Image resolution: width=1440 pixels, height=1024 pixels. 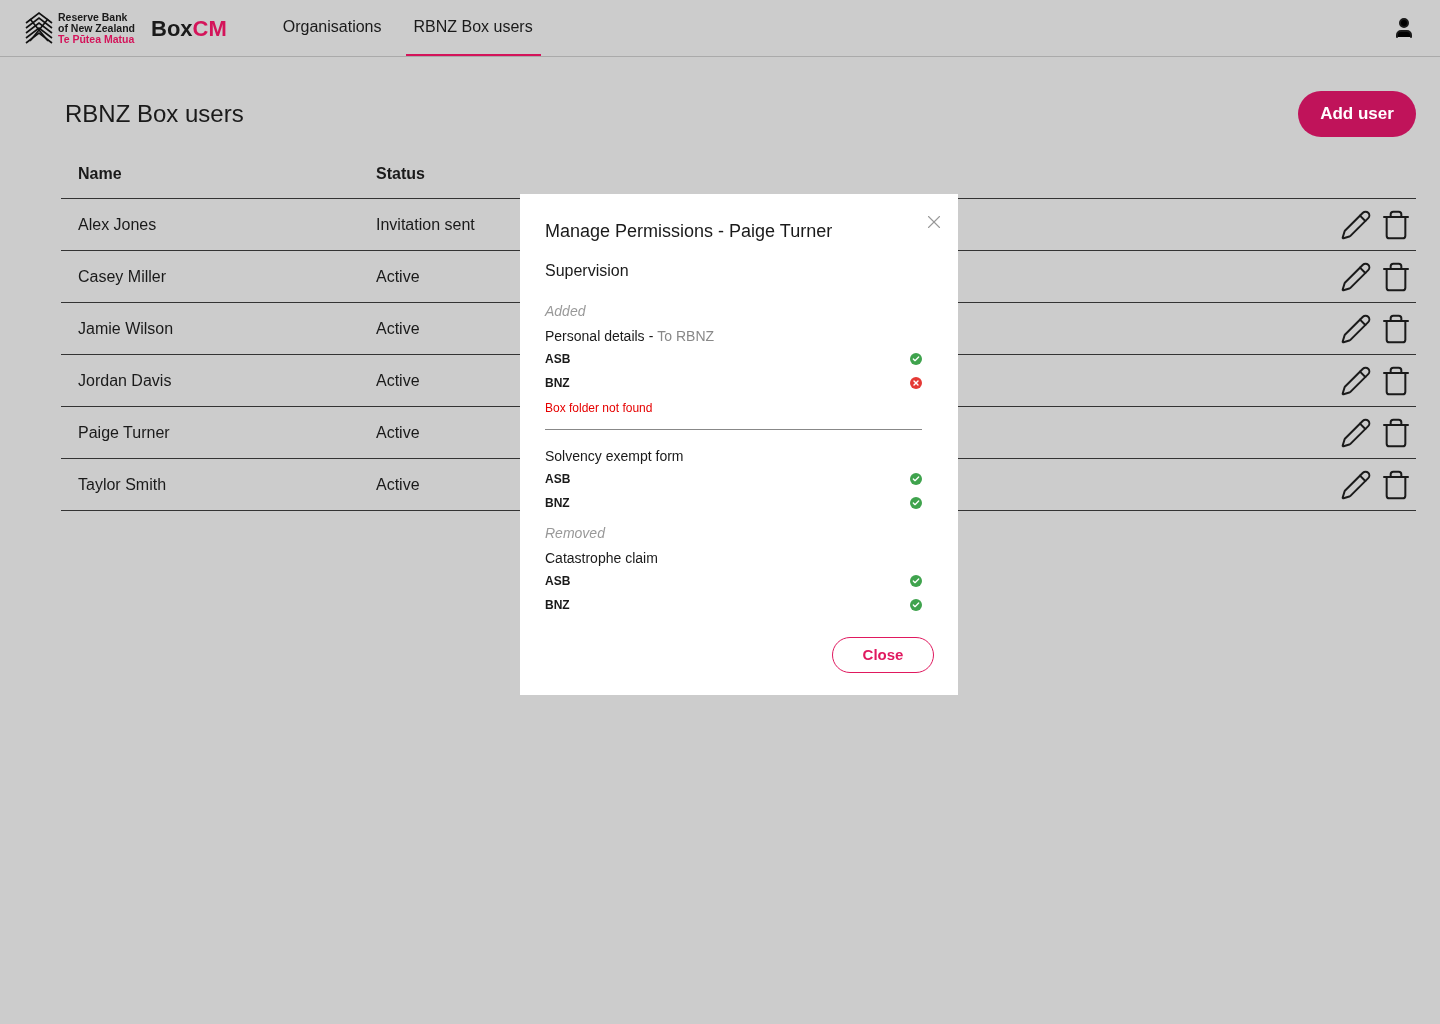 I want to click on logo-text: Reserve Bank, so click(x=93, y=17).